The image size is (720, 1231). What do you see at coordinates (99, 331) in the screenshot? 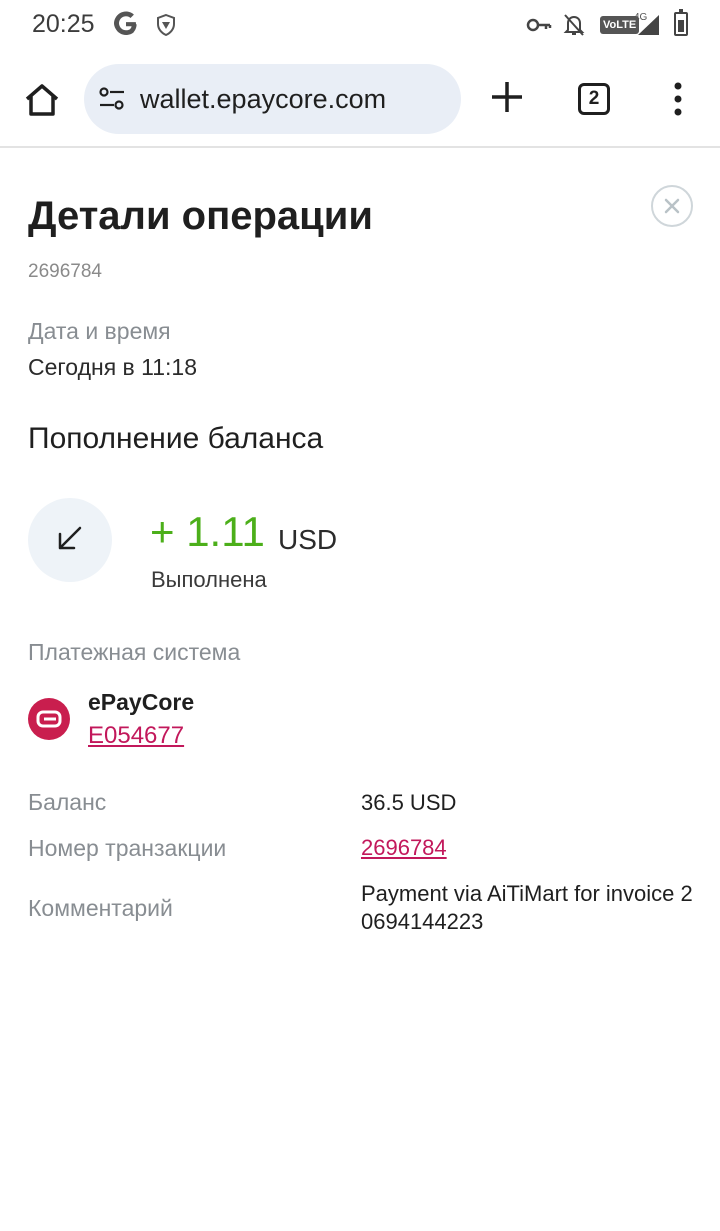
I see `datetime-label: Дата и время` at bounding box center [99, 331].